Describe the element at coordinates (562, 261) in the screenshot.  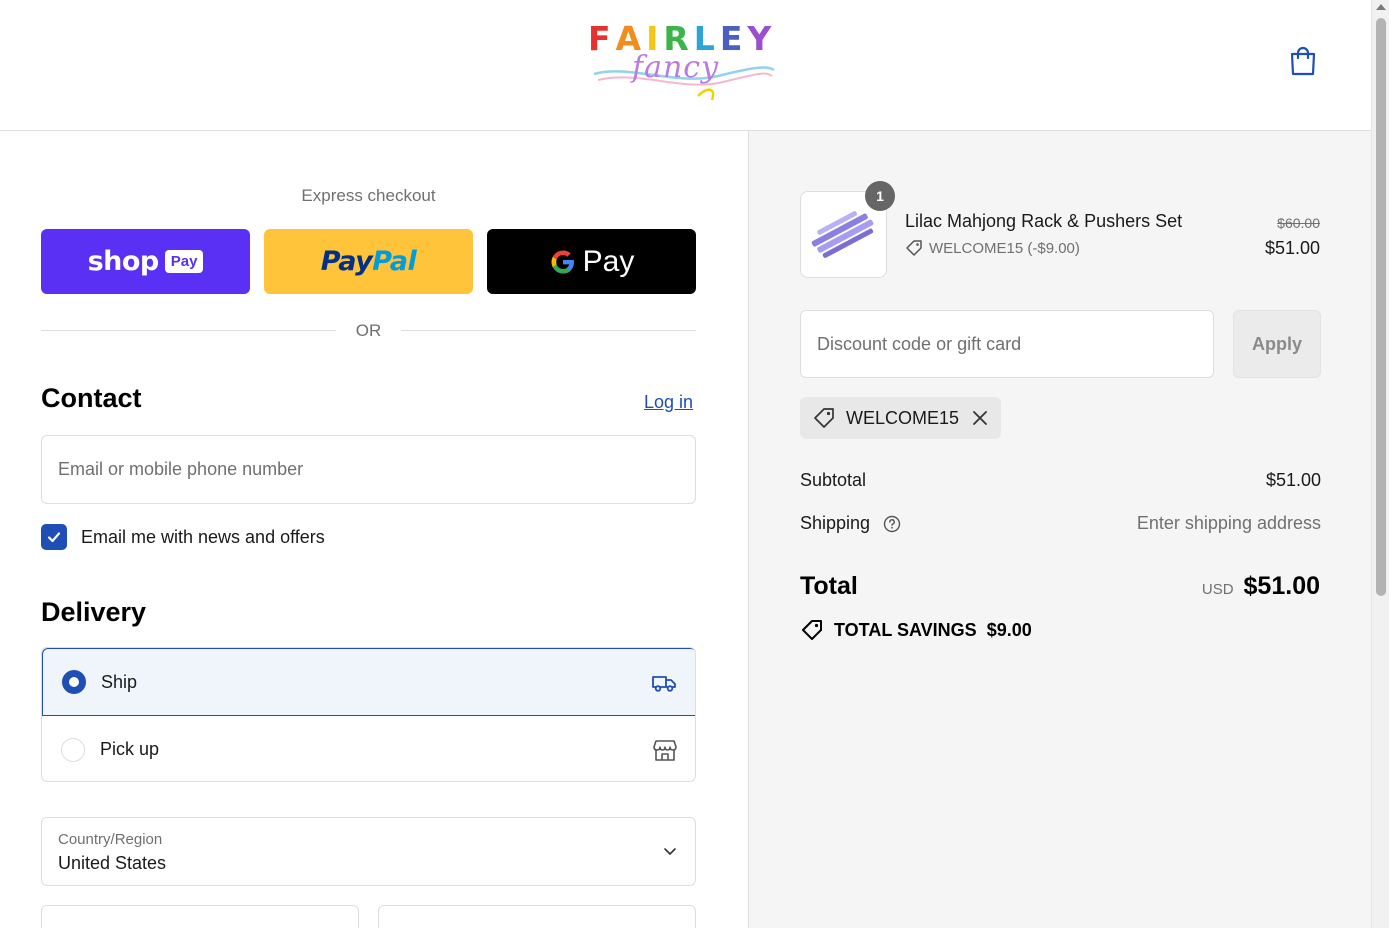
I see `google-g-icon` at that location.